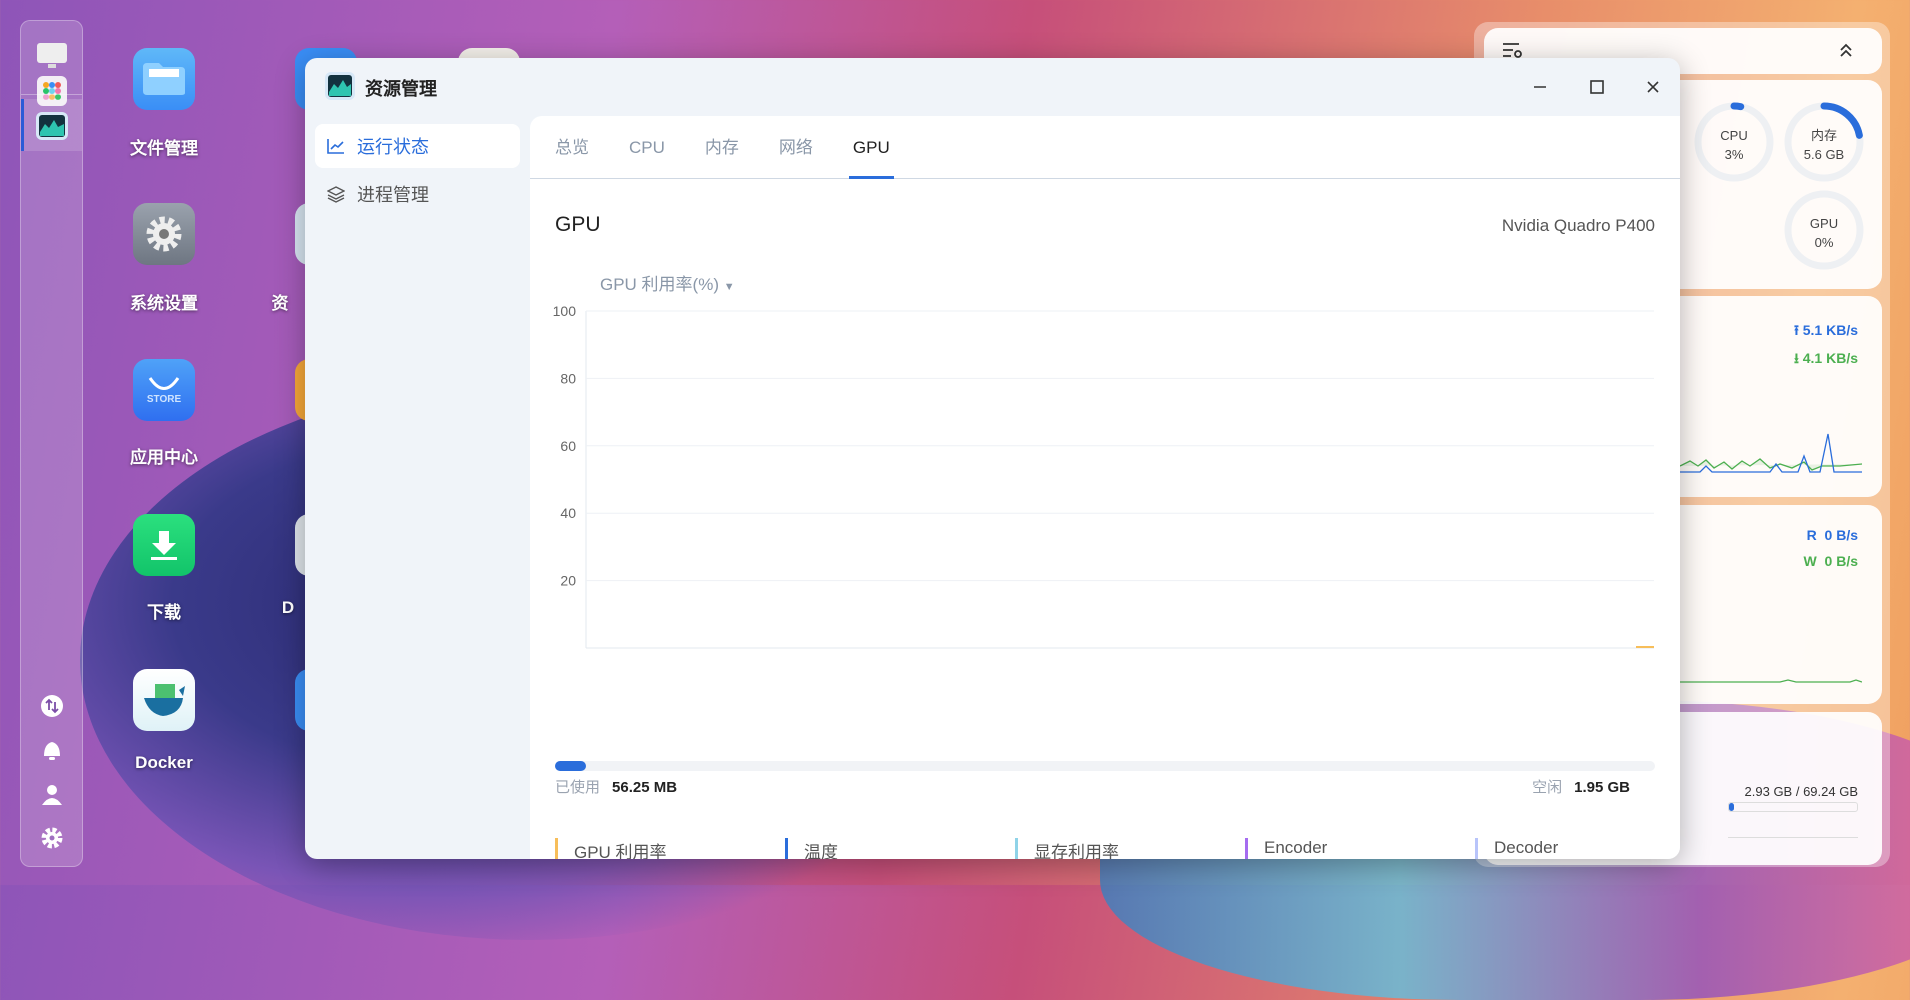 Image resolution: width=1910 pixels, height=1000 pixels. I want to click on network-sparkline, so click(1771, 453).